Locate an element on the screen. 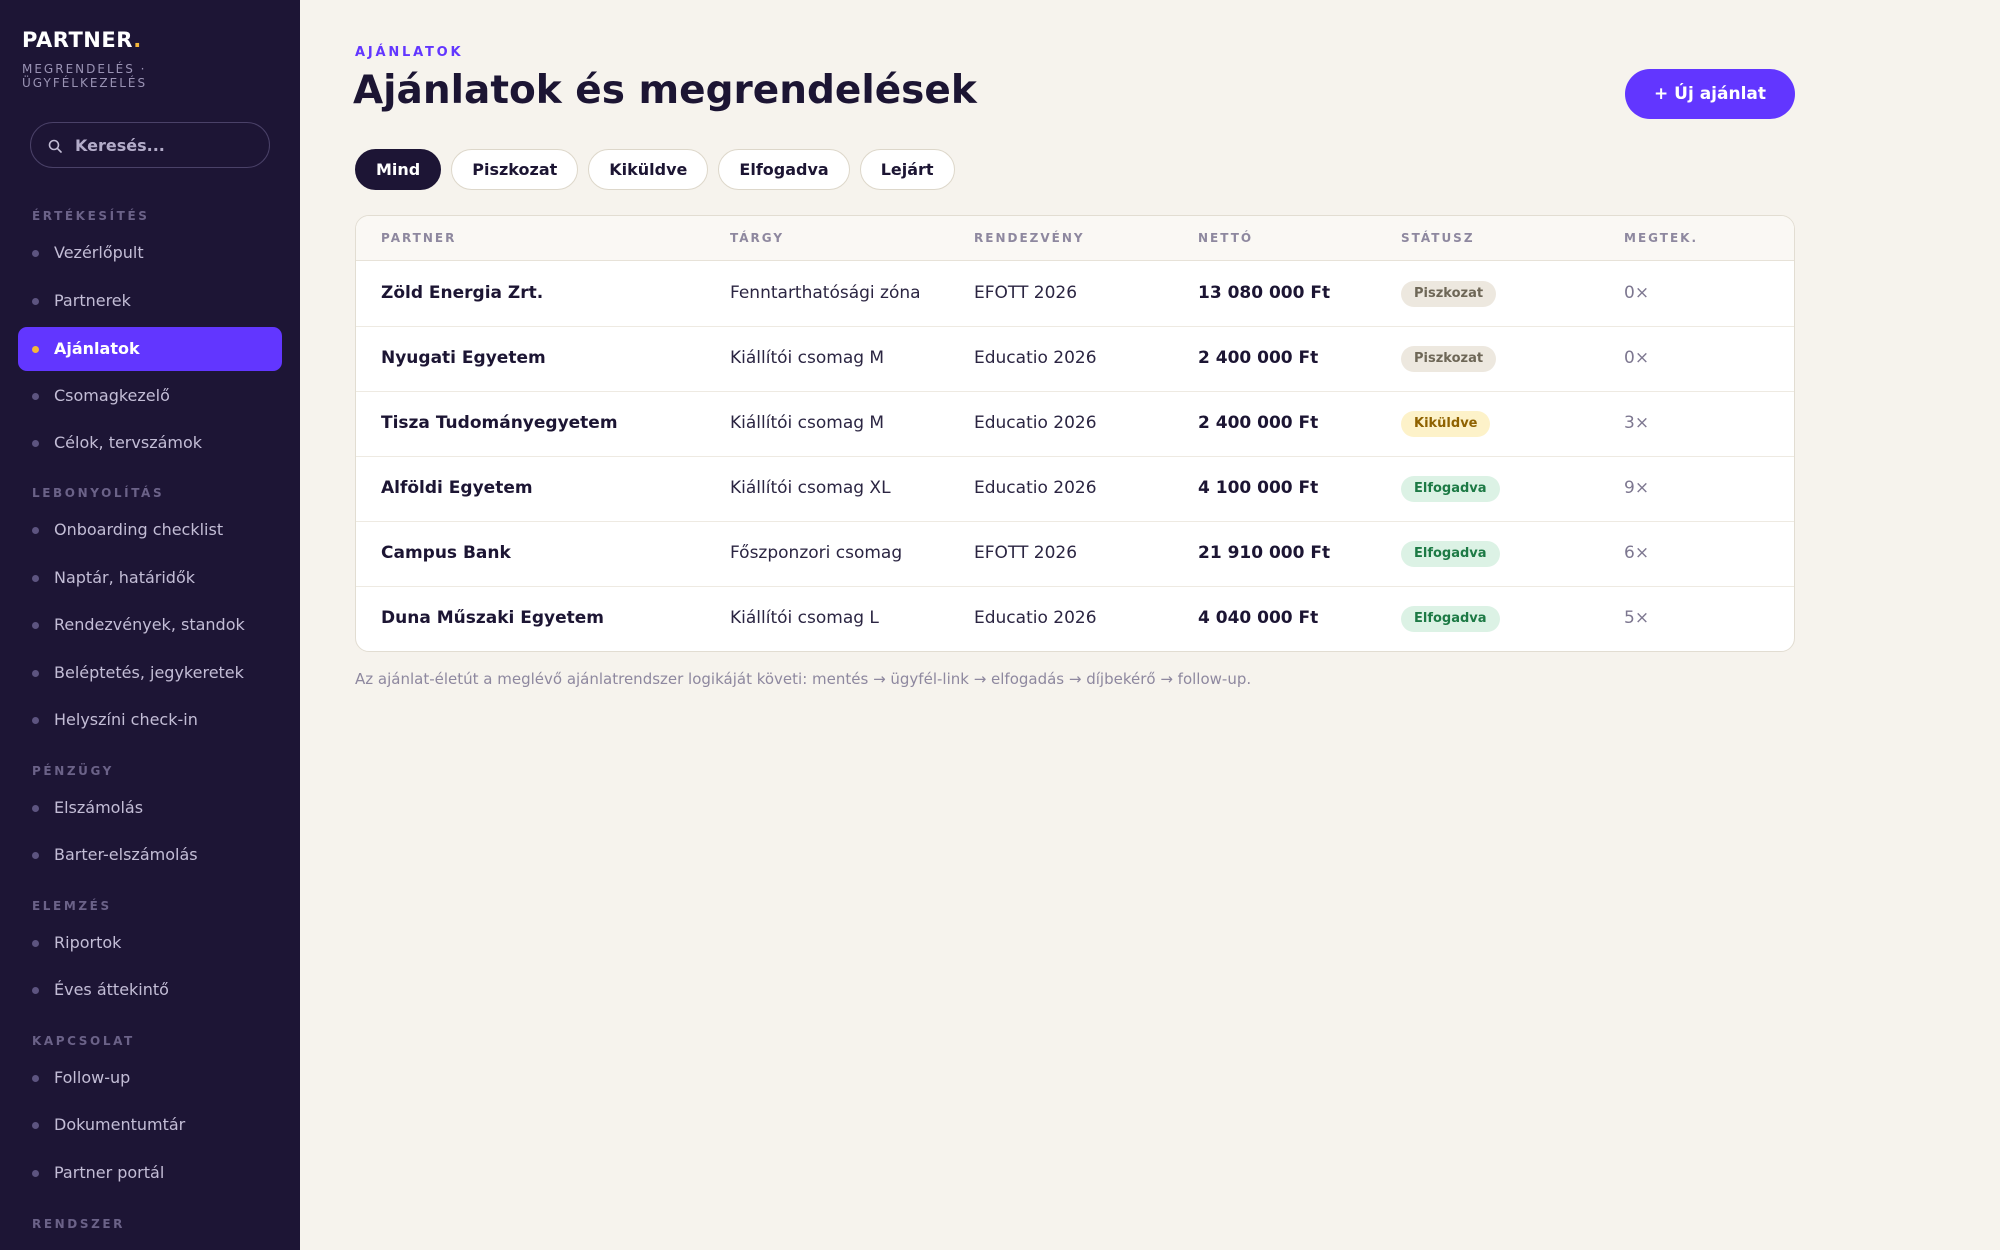 This screenshot has width=2000, height=1250. brand-subtitle: MEGRENDELÉS · ÜGYFÉLKEZELÉS is located at coordinates (85, 76).